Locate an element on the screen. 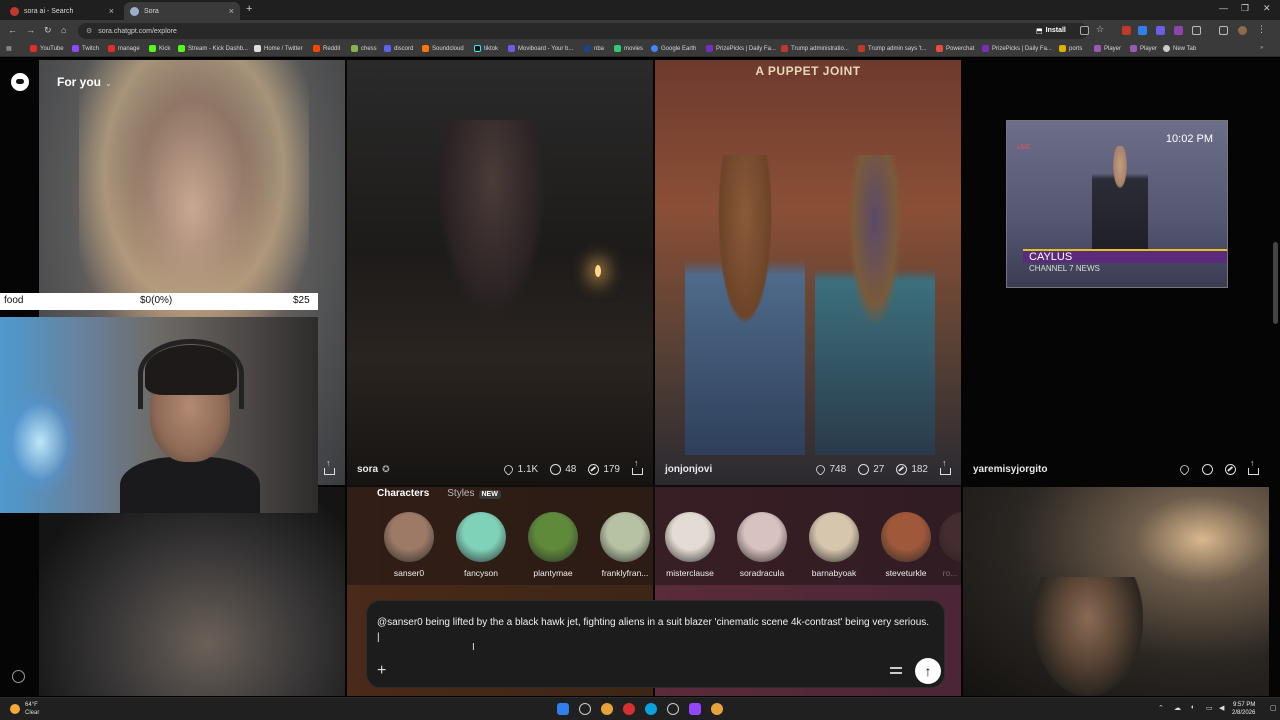 The width and height of the screenshot is (1280, 720). app-icon is located at coordinates (673, 709).